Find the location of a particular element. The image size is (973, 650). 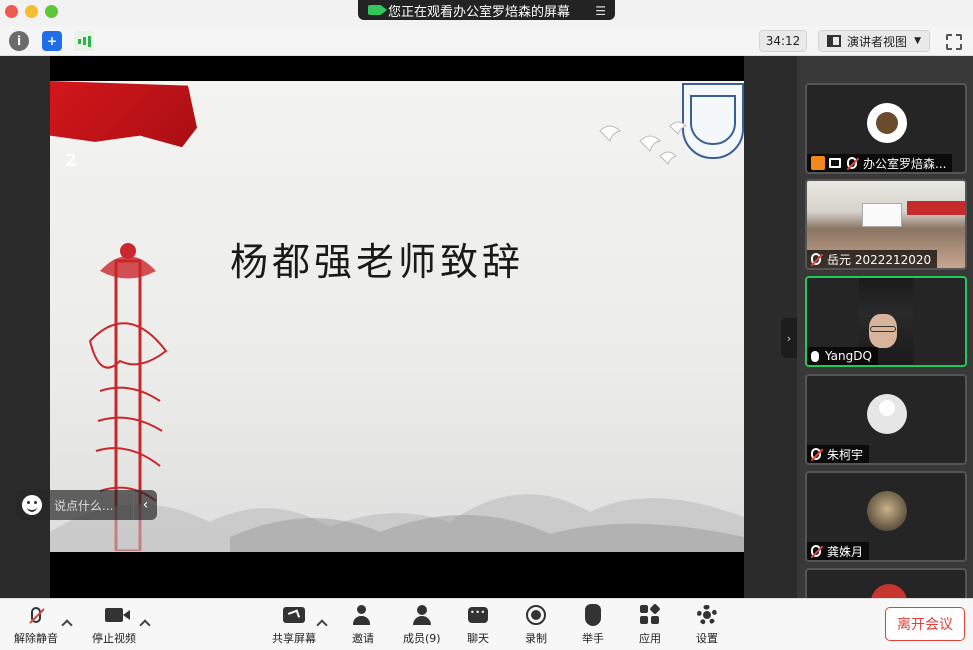

mic-icon is located at coordinates (815, 356).